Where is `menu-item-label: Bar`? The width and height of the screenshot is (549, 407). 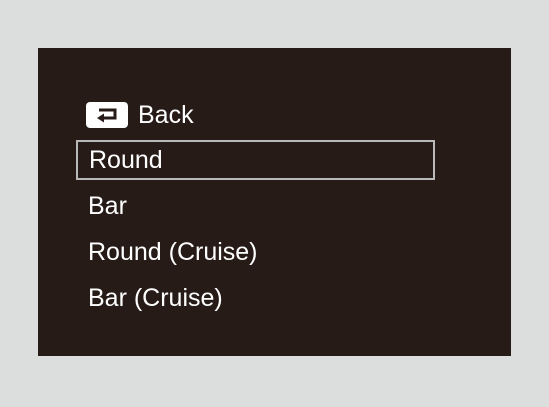
menu-item-label: Bar is located at coordinates (107, 205).